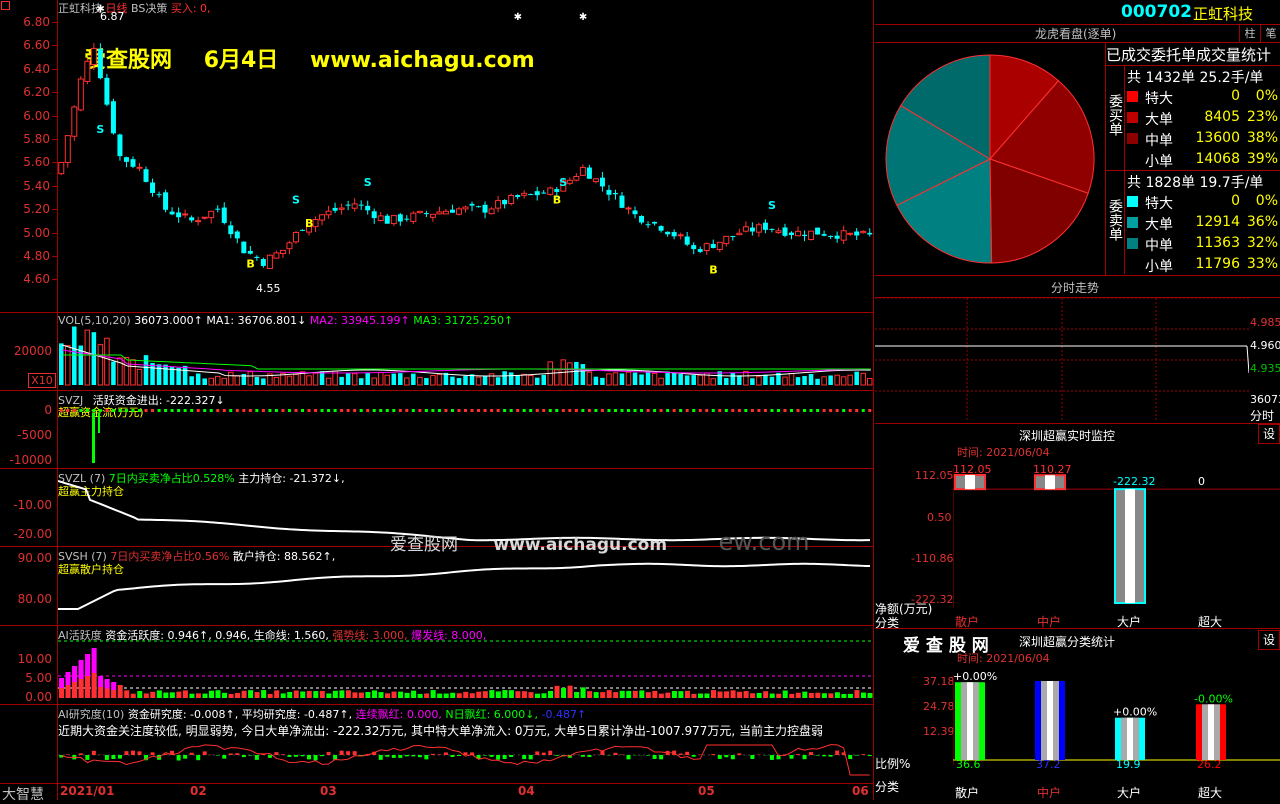 The image size is (1280, 804). Describe the element at coordinates (1062, 360) in the screenshot. I see `intraday-chart` at that location.